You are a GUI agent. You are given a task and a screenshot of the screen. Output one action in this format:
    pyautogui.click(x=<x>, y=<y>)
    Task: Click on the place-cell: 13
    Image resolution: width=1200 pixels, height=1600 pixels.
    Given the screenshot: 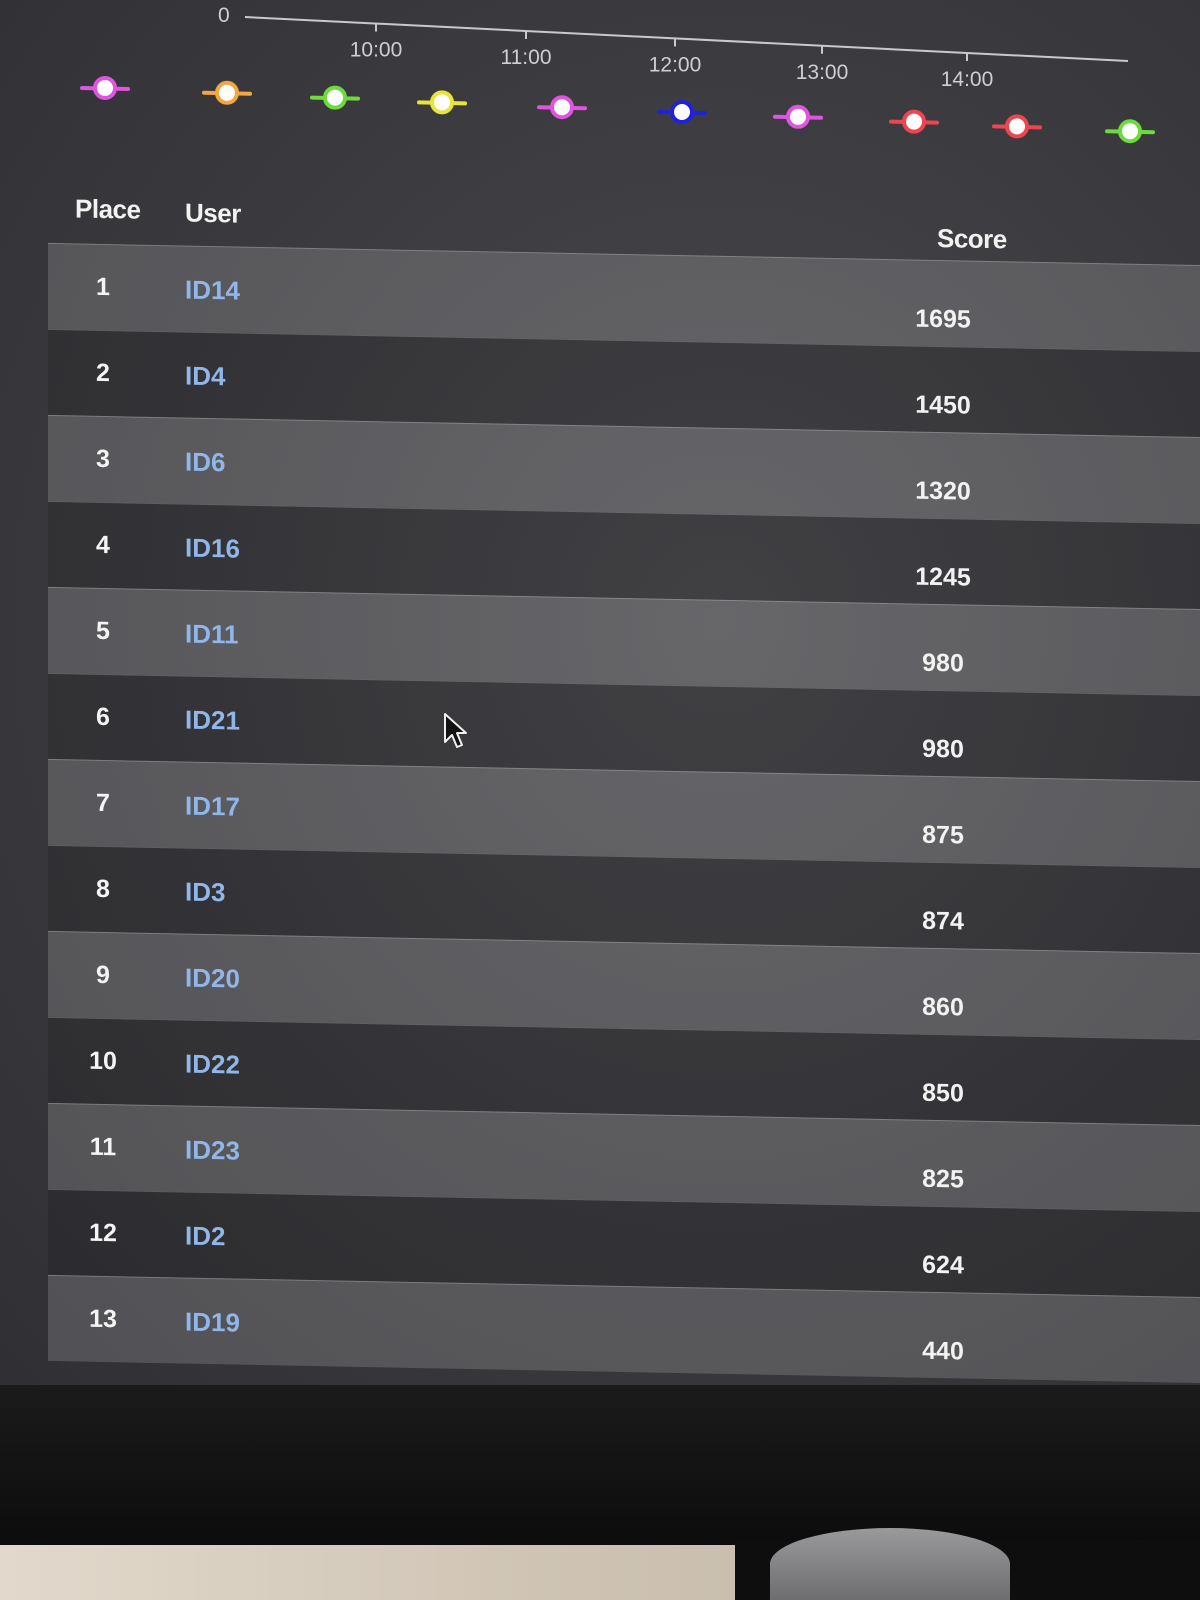 What is the action you would take?
    pyautogui.click(x=103, y=1319)
    